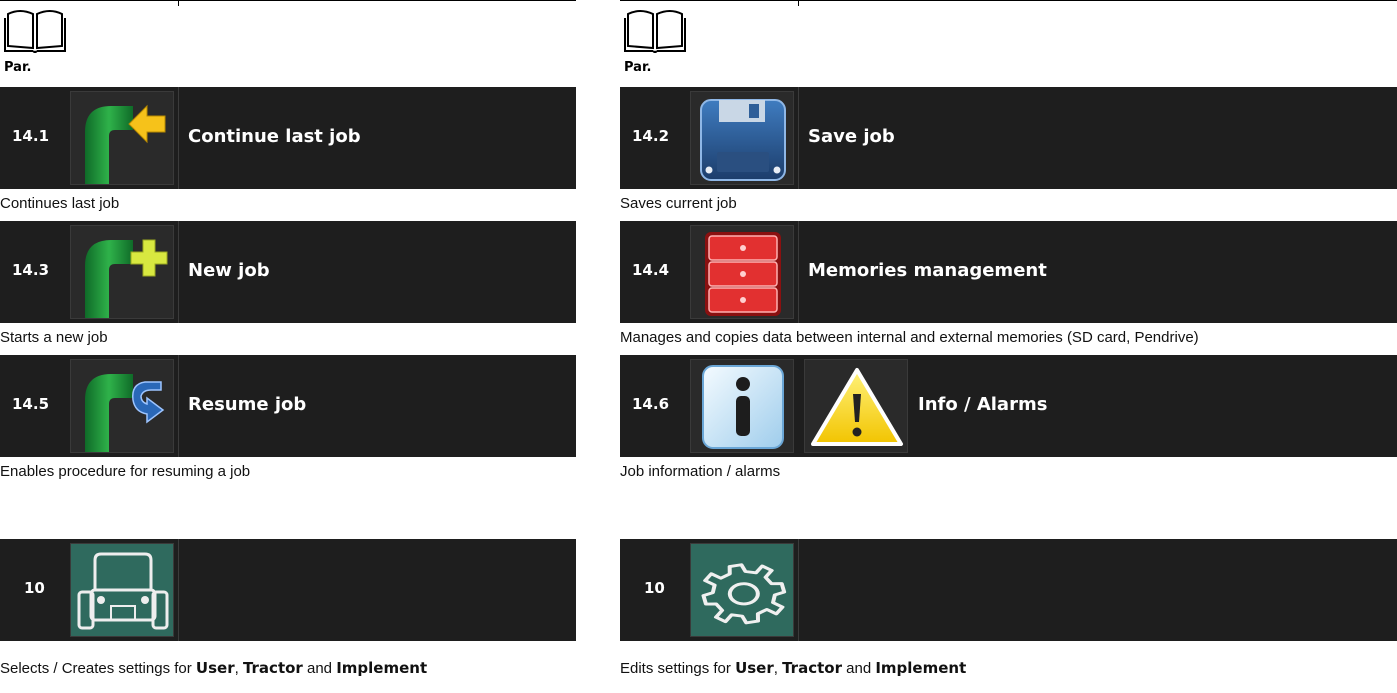 The image size is (1397, 693). What do you see at coordinates (247, 404) in the screenshot?
I see `menu-title: Resume job` at bounding box center [247, 404].